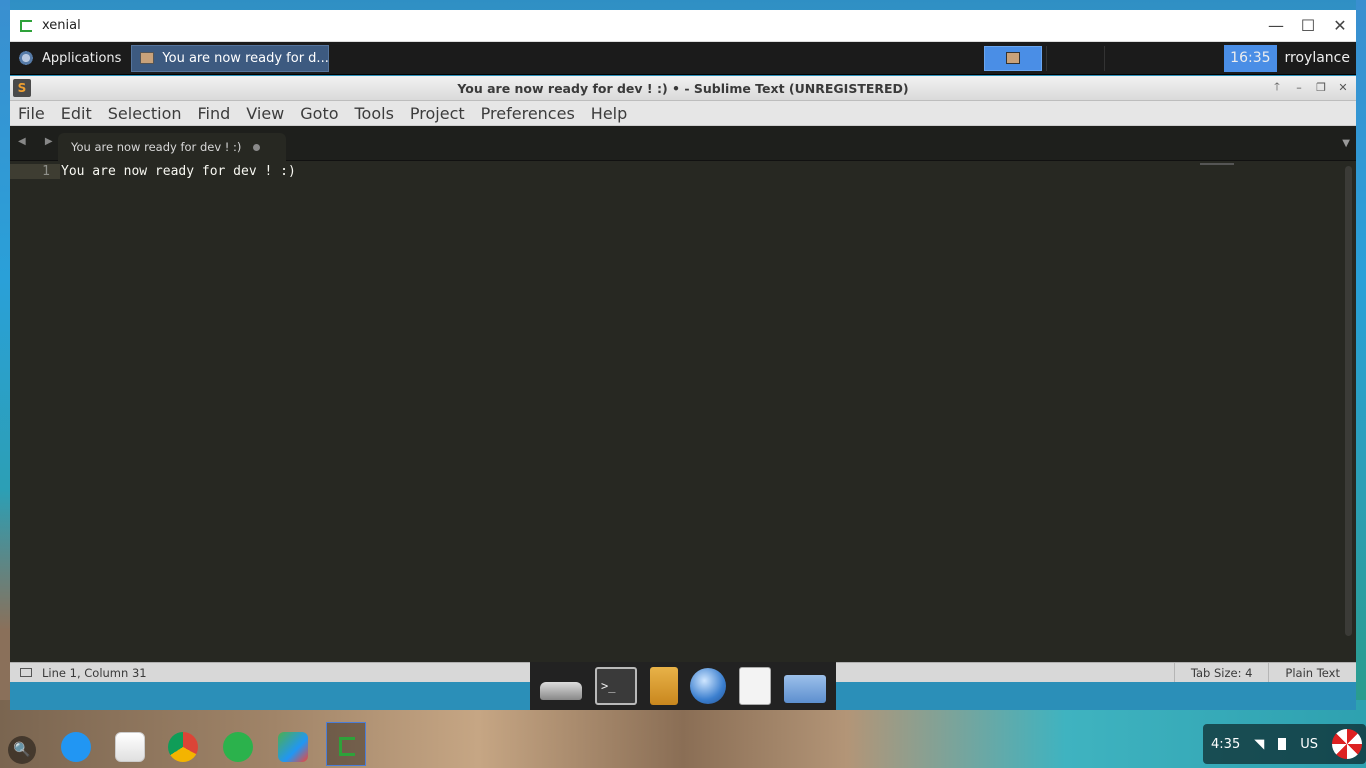 The width and height of the screenshot is (1366, 768). What do you see at coordinates (1276, 25) in the screenshot?
I see `minimize-button: —` at bounding box center [1276, 25].